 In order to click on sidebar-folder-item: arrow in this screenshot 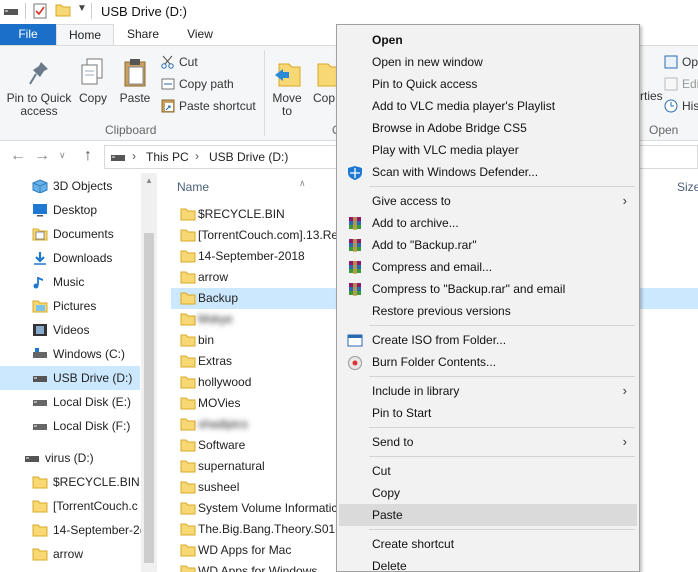, I will do `click(70, 554)`.